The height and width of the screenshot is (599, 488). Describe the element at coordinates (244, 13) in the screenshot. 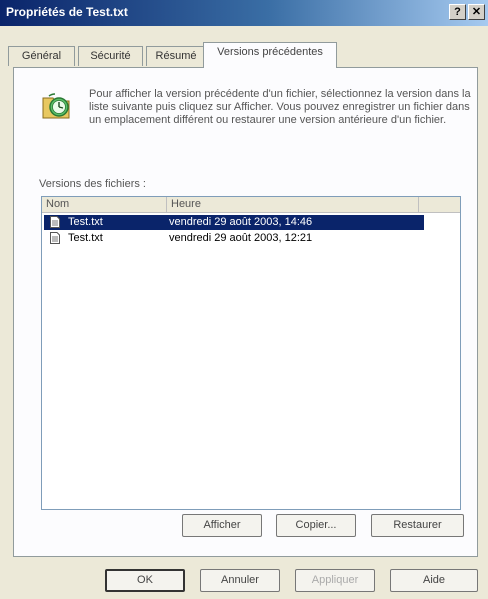

I see `title-bar: Propriétés de Test.txt ? ✕` at that location.